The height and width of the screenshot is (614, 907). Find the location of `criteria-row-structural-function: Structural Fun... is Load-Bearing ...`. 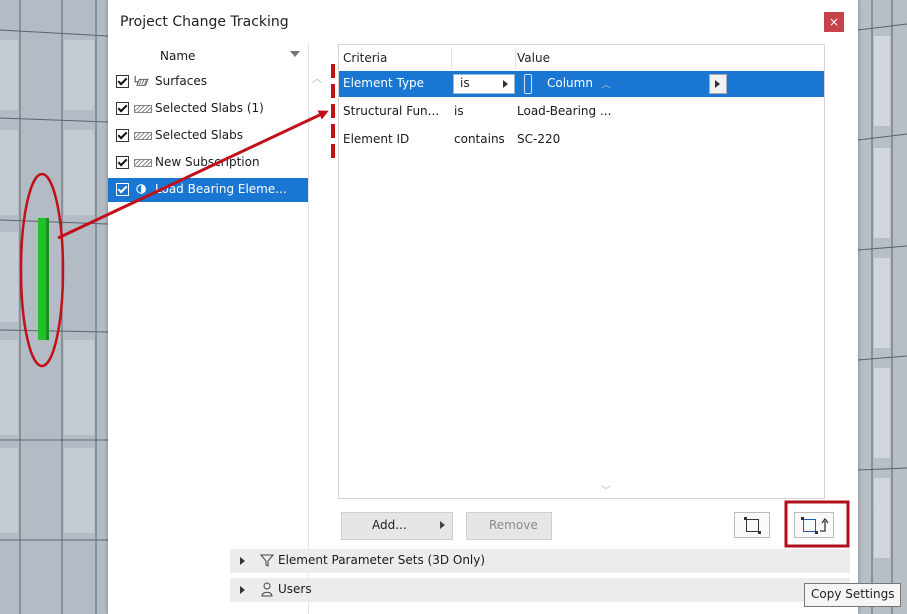

criteria-row-structural-function: Structural Fun... is Load-Bearing ... is located at coordinates (581, 112).